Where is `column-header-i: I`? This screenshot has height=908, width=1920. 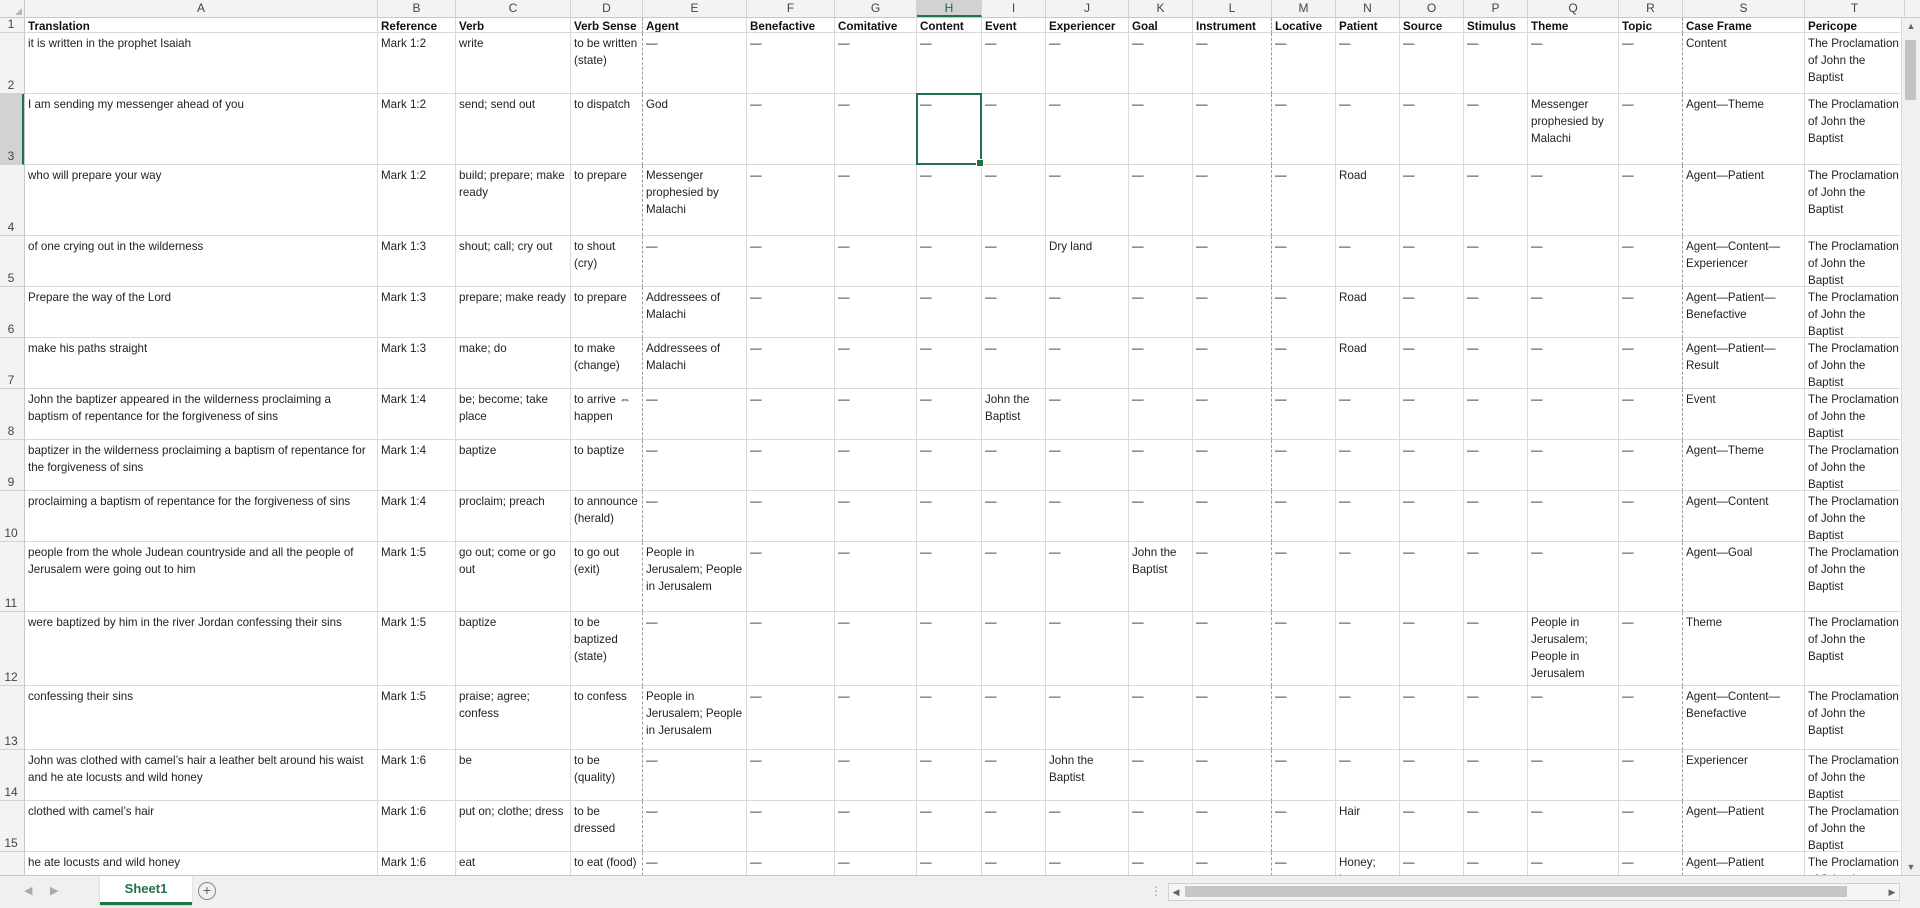
column-header-i: I is located at coordinates (1014, 8).